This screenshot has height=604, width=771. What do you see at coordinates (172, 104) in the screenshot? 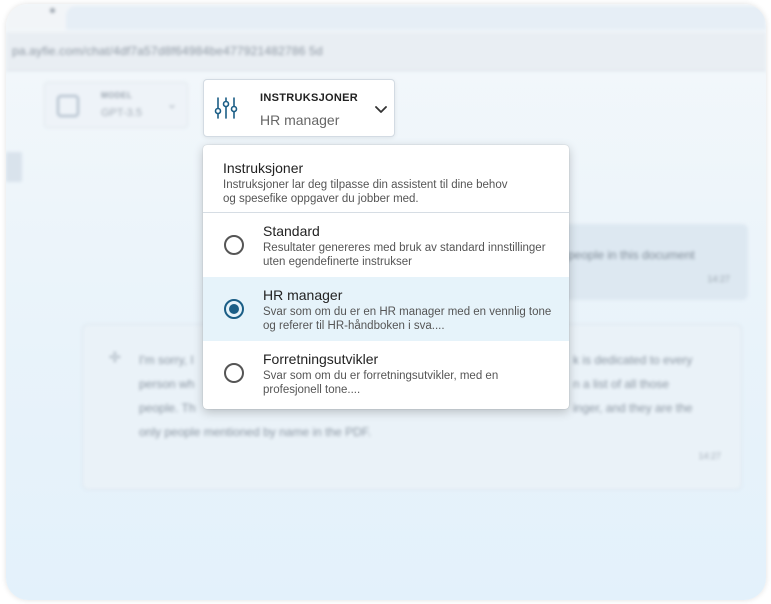
I see `chevron-down-icon: ⌄` at bounding box center [172, 104].